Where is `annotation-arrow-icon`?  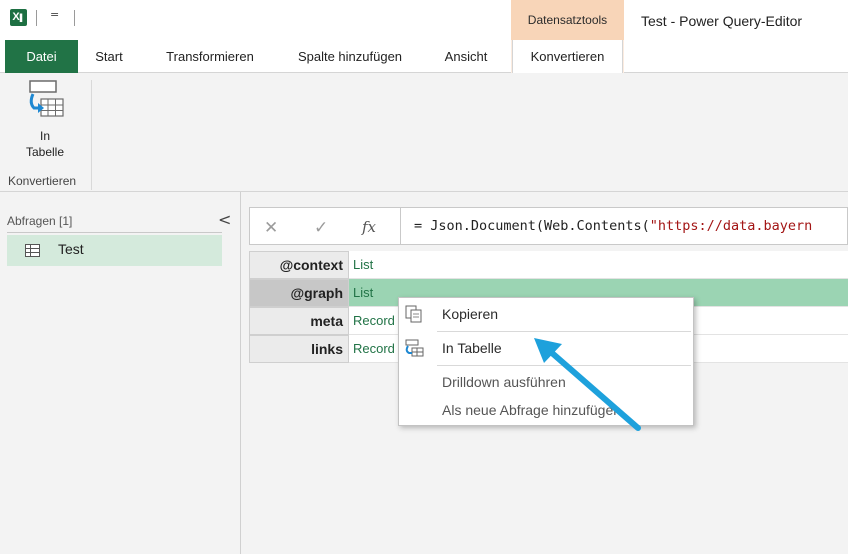 annotation-arrow-icon is located at coordinates (587, 384).